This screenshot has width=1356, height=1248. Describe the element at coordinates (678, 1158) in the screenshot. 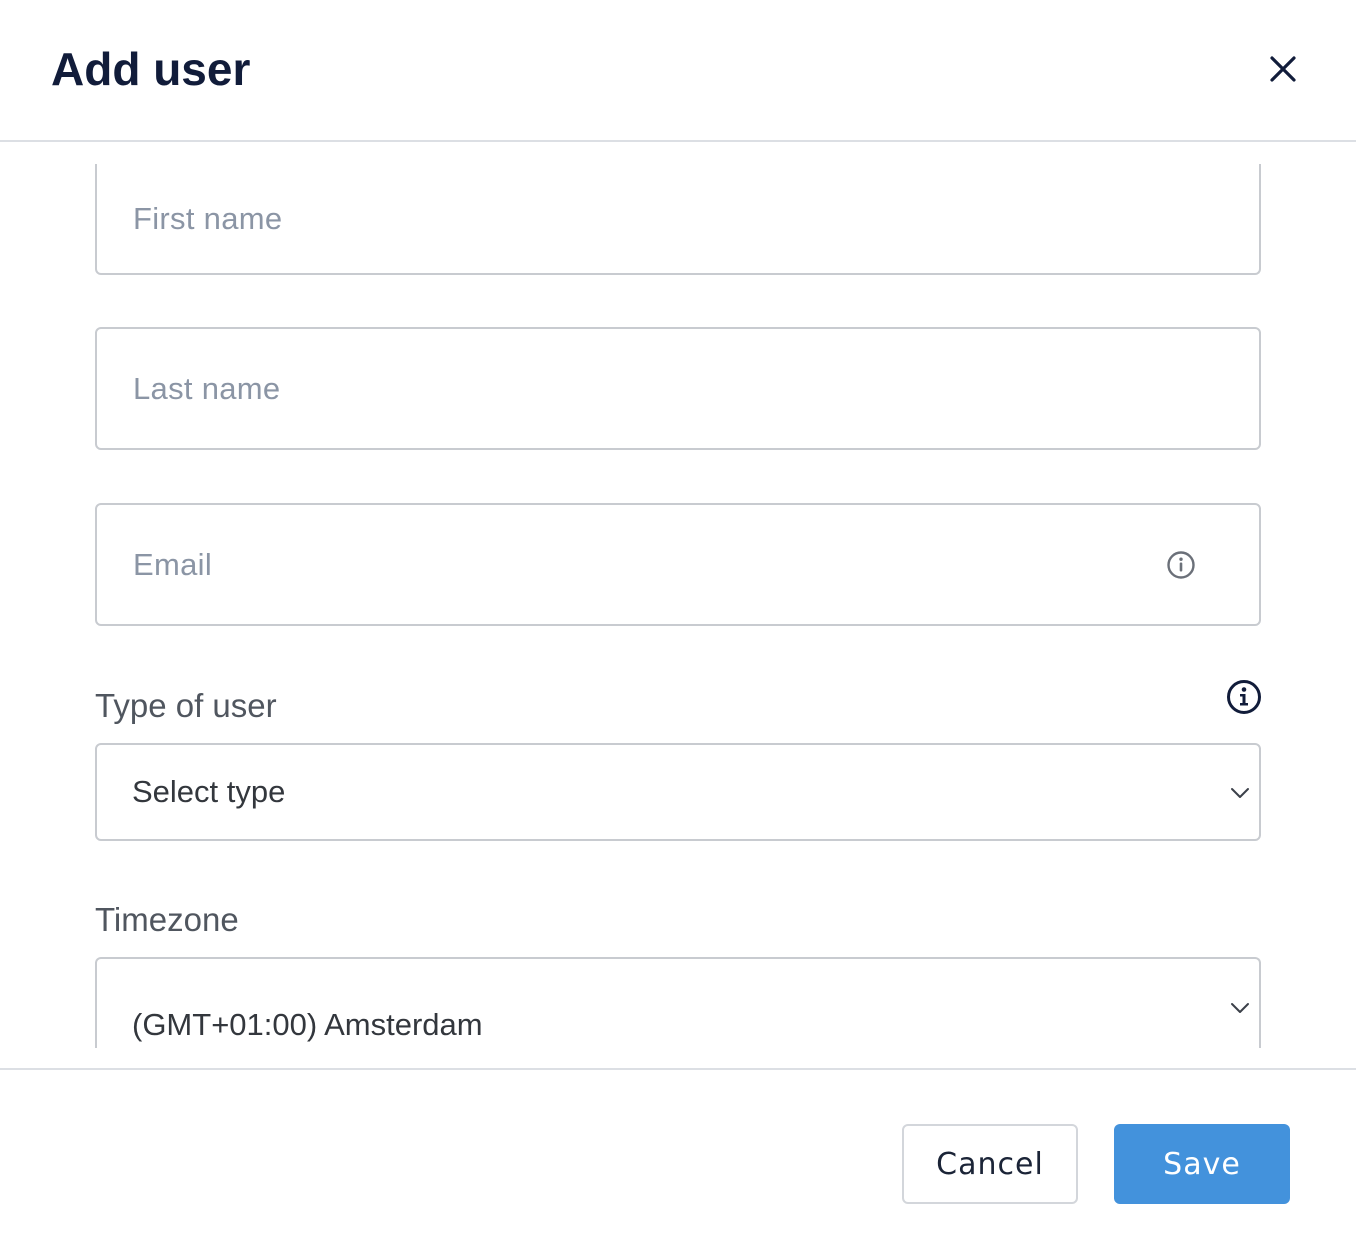

I see `dialog-footer: Cancel Save` at that location.